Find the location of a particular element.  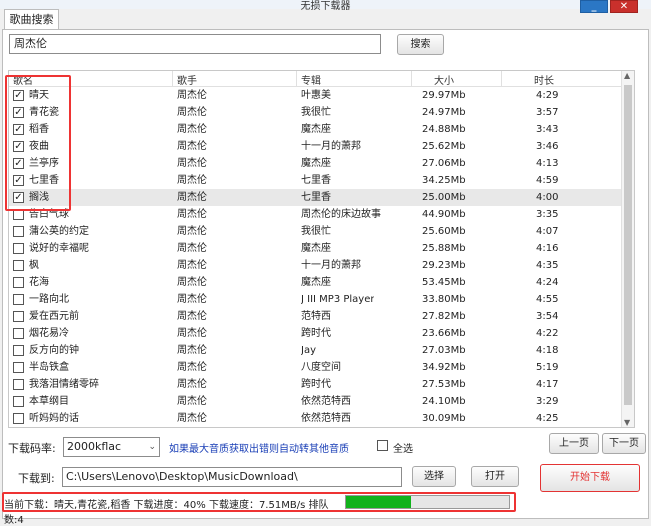

table-row: ✓ 夜曲 周杰伦 十一月的萧邦 25.62Mb 3:46 is located at coordinates (321, 146).